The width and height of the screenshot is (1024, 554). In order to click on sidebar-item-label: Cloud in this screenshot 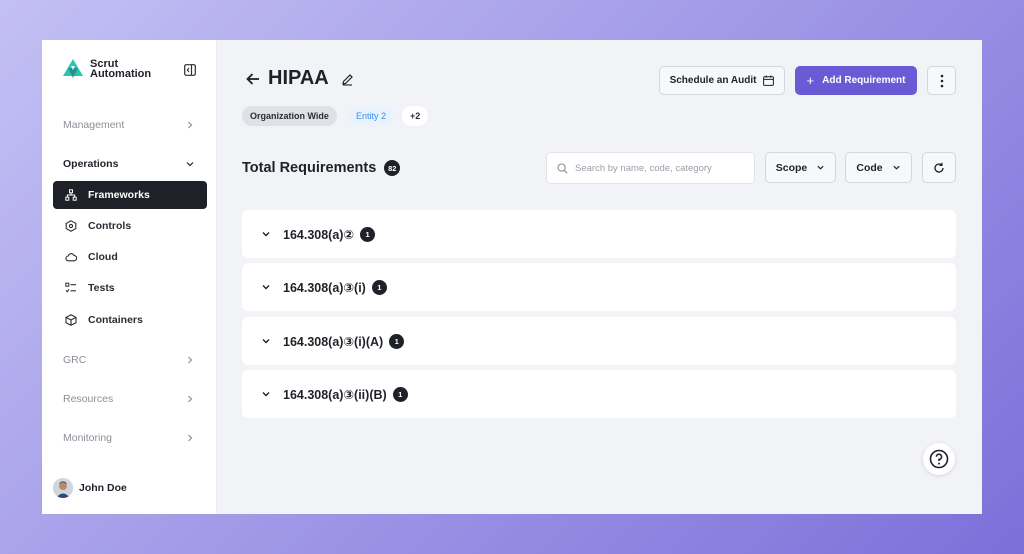, I will do `click(103, 257)`.